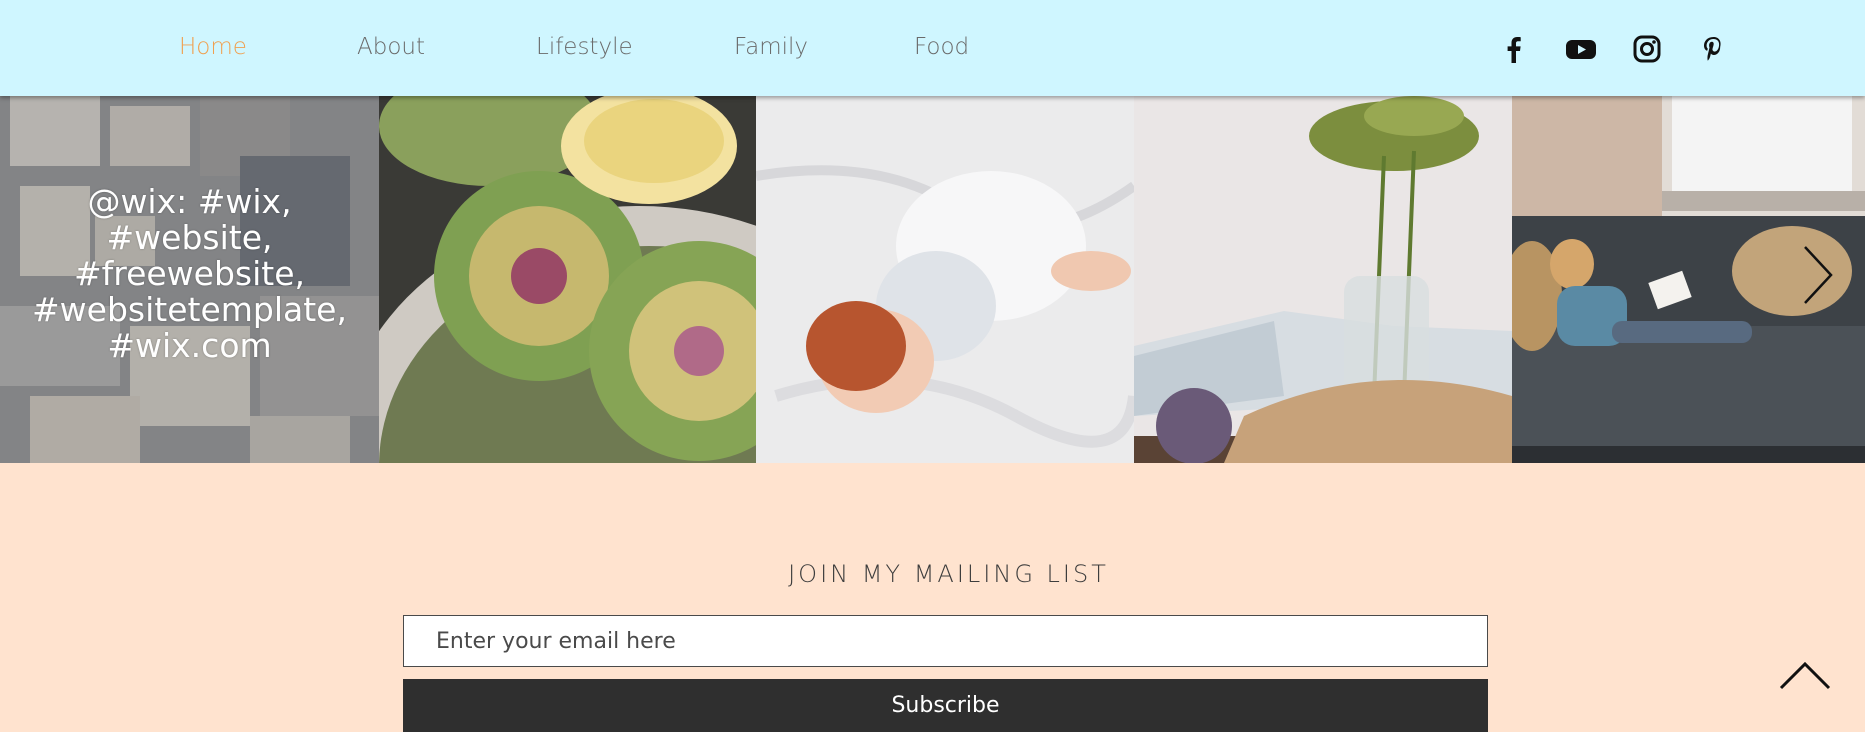 Image resolution: width=1865 pixels, height=732 pixels. I want to click on pinterest-icon, so click(1713, 49).